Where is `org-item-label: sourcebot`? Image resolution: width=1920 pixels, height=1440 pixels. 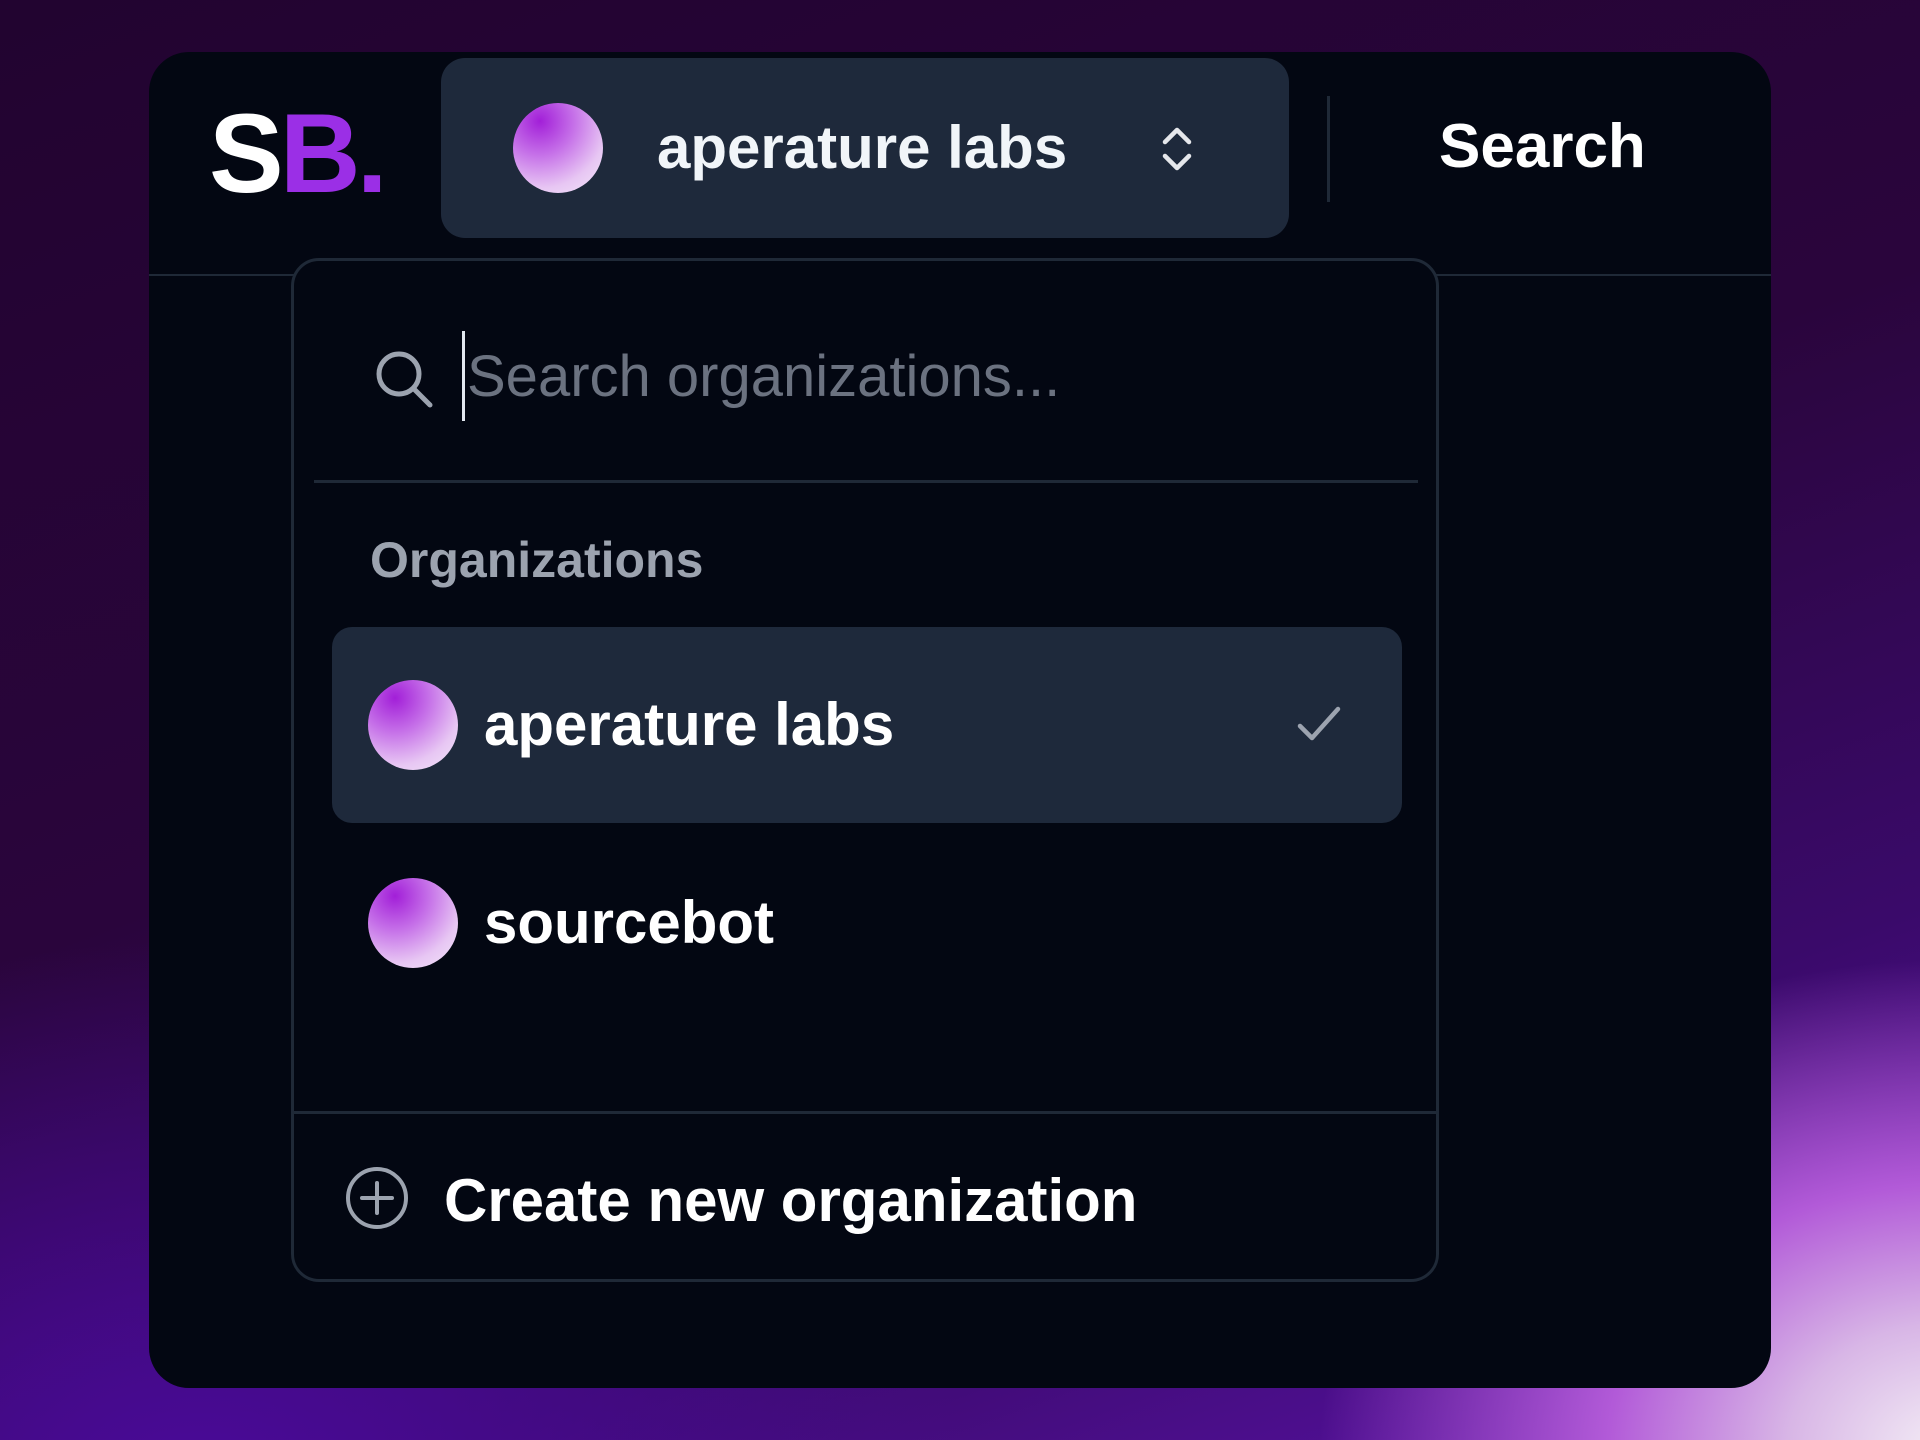
org-item-label: sourcebot is located at coordinates (629, 922).